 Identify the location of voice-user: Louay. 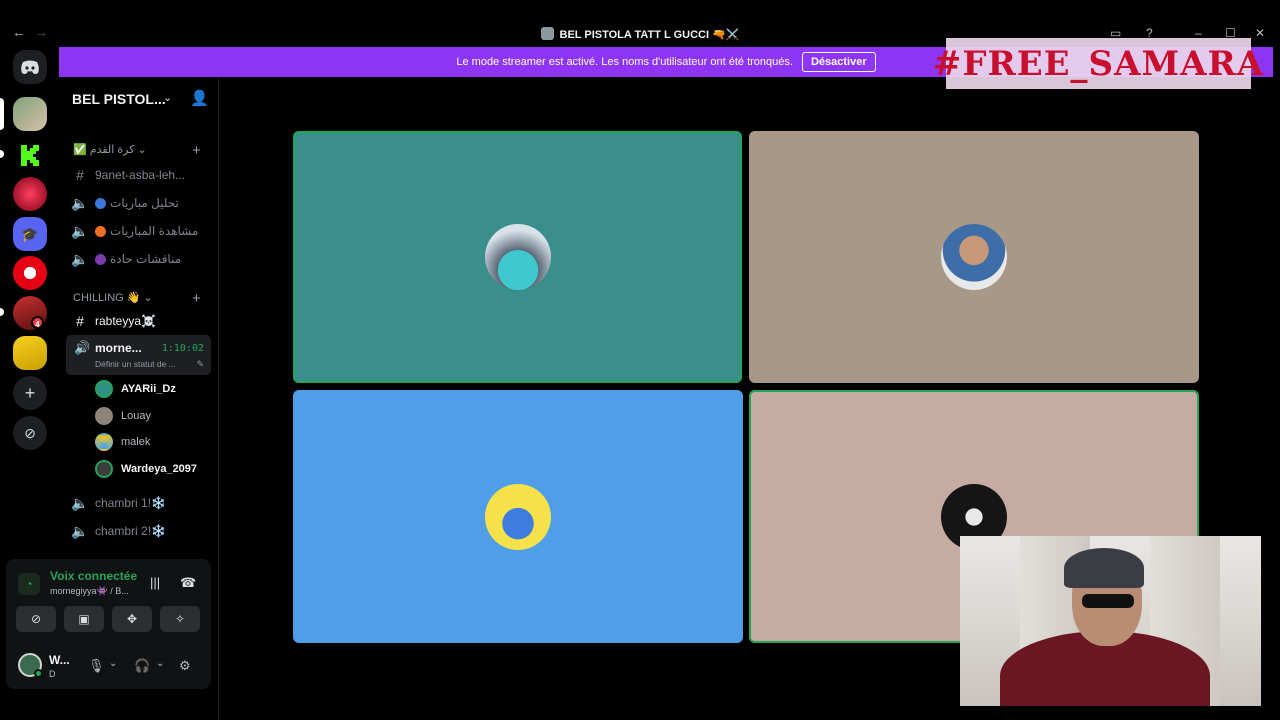
(123, 416).